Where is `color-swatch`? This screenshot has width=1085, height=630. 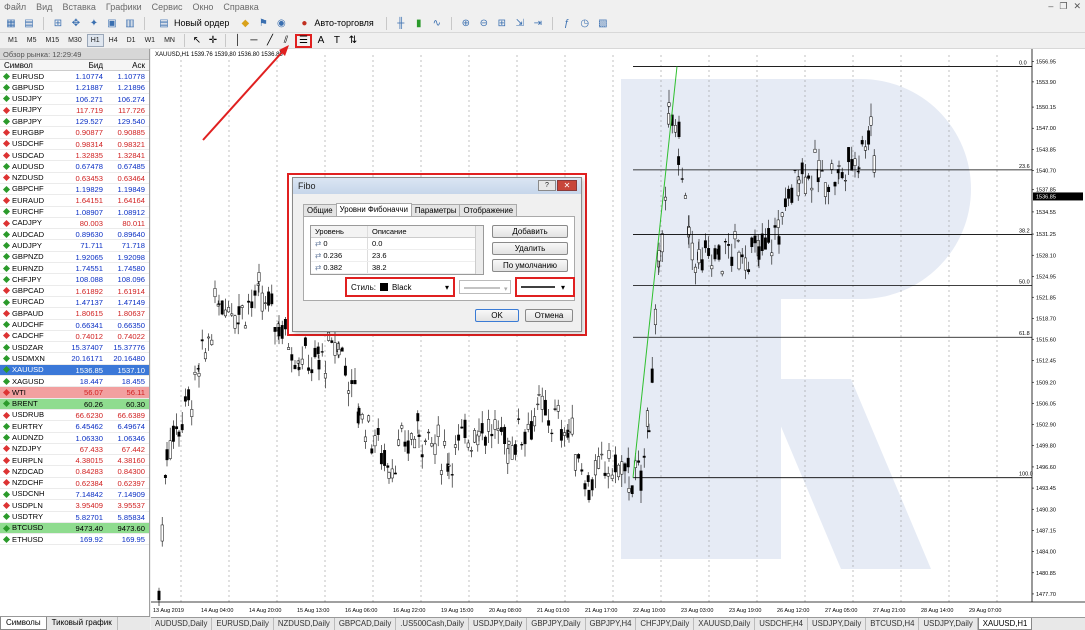
color-swatch is located at coordinates (383, 287).